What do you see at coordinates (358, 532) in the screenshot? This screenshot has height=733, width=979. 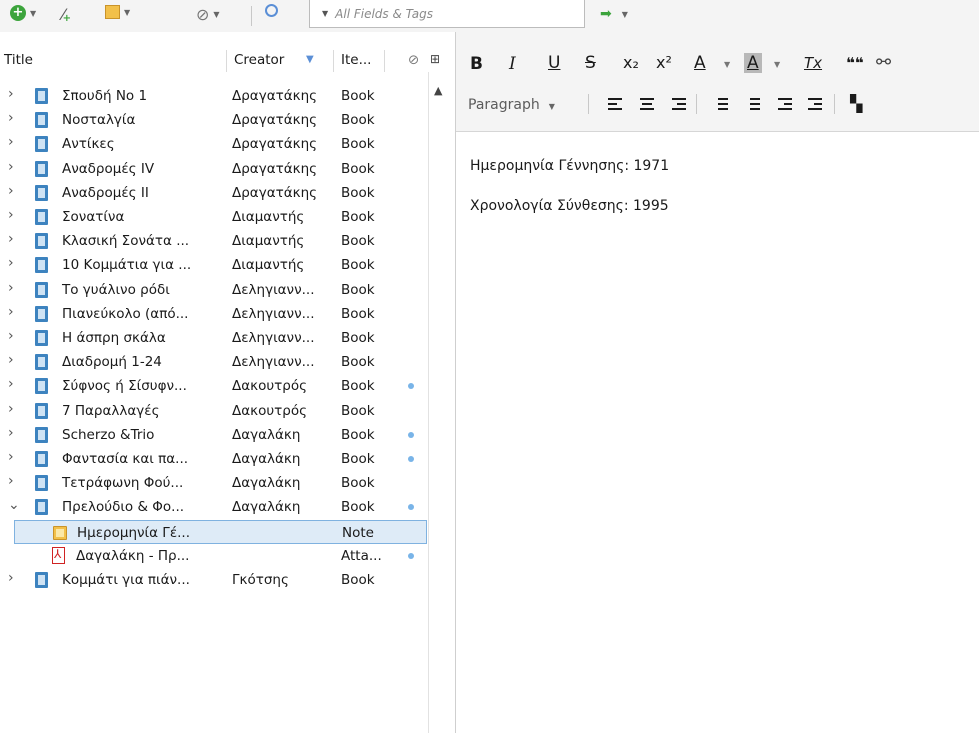 I see `row-item-type: Note` at bounding box center [358, 532].